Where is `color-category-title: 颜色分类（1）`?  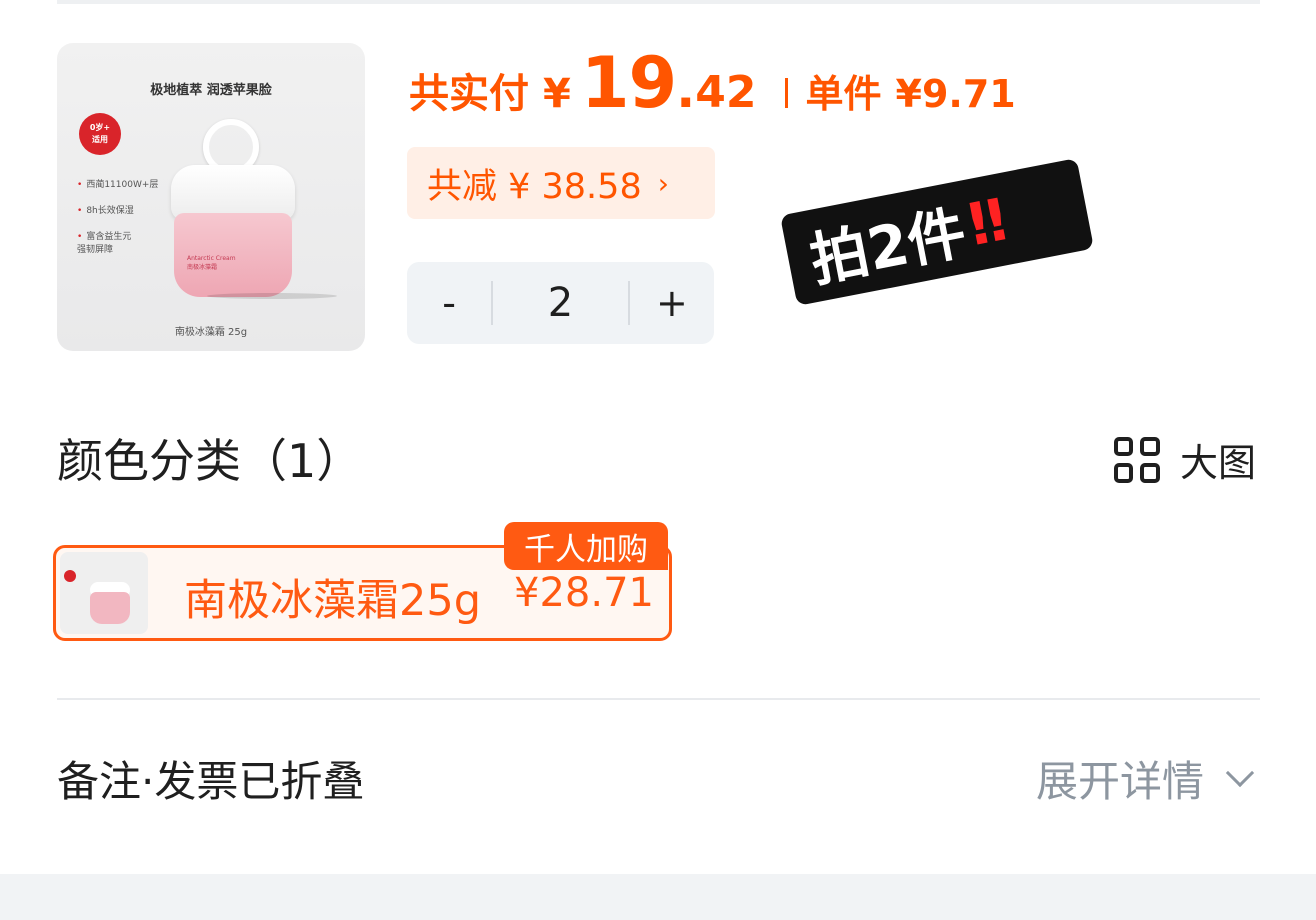 color-category-title: 颜色分类（1） is located at coordinates (210, 461).